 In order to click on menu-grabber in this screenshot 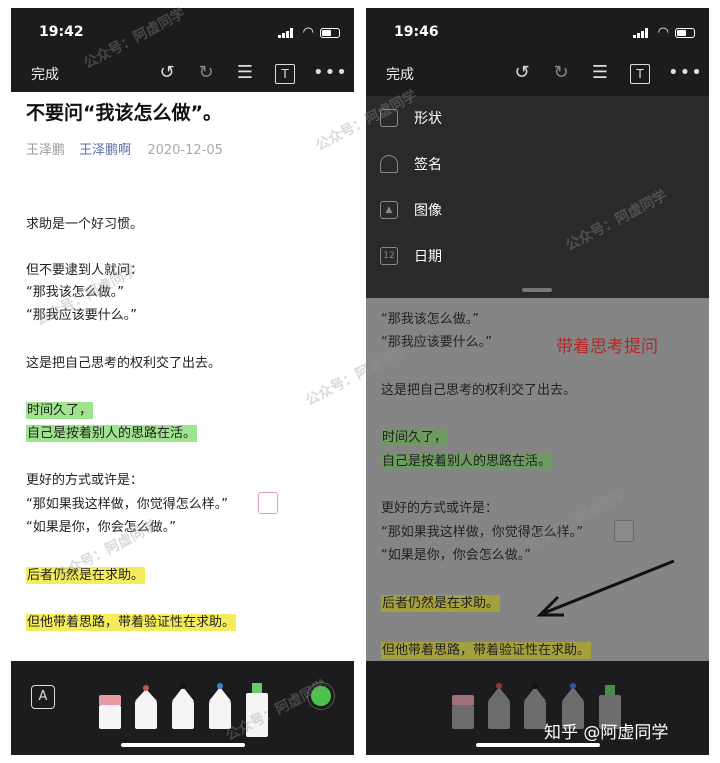, I will do `click(537, 290)`.